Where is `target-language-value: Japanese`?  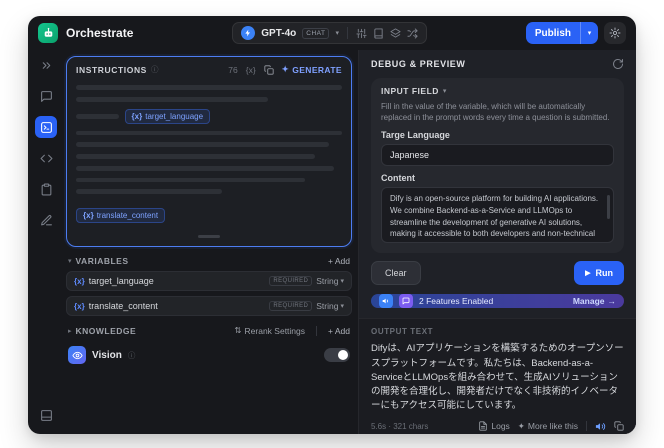
target-language-value: Japanese is located at coordinates (410, 155).